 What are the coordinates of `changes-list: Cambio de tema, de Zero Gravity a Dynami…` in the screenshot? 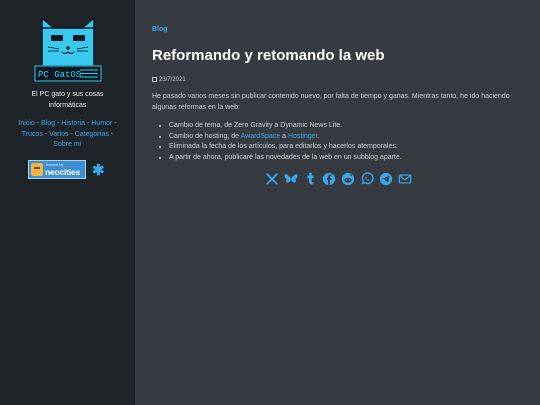 It's located at (345, 142).